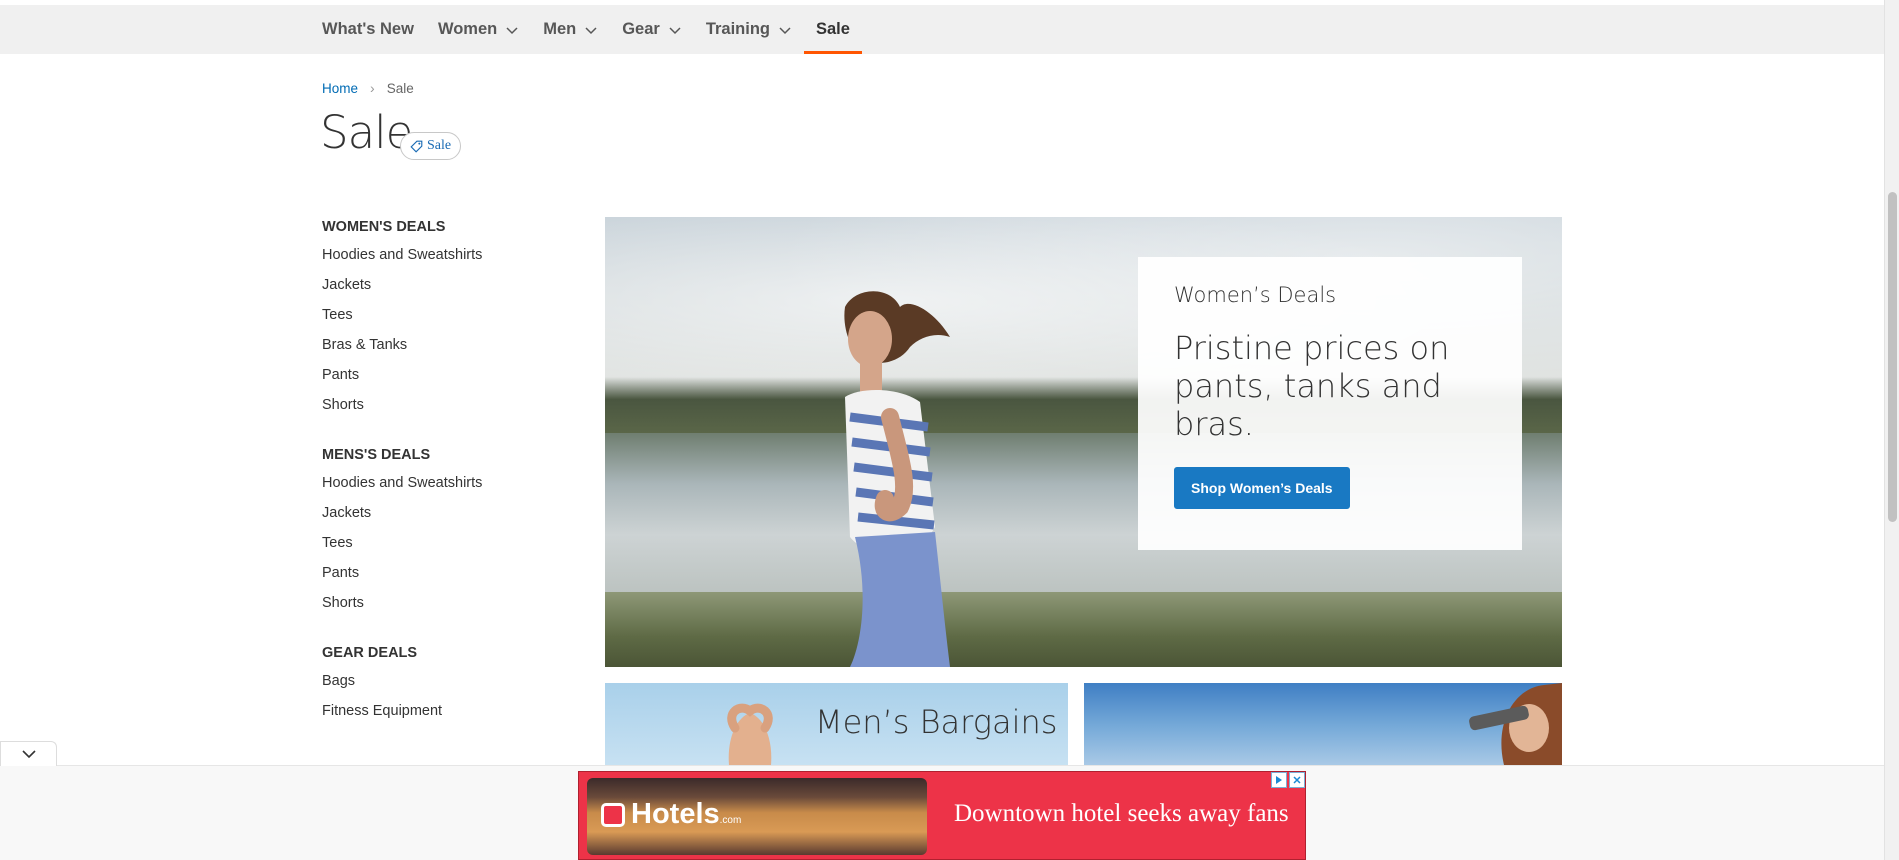 The image size is (1899, 860). What do you see at coordinates (366, 132) in the screenshot?
I see `page-title: Sale` at bounding box center [366, 132].